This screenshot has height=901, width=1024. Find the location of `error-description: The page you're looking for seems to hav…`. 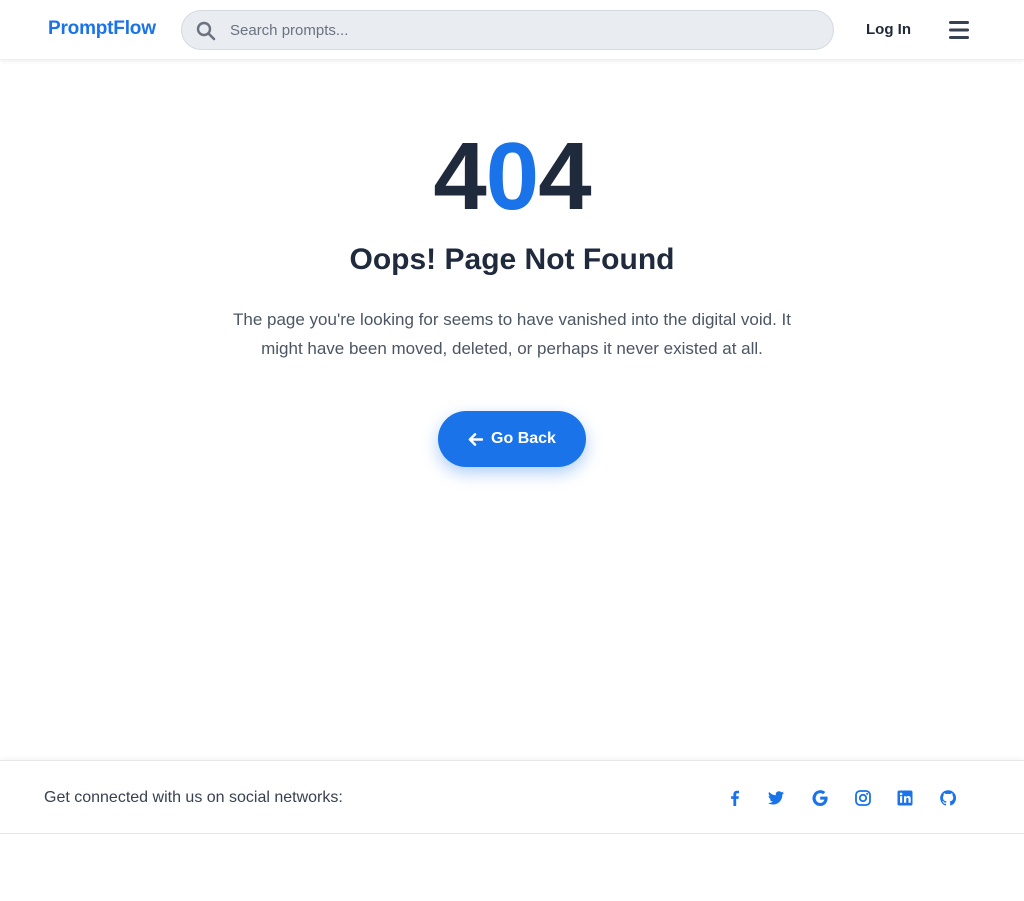

error-description: The page you're looking for seems to hav… is located at coordinates (512, 334).